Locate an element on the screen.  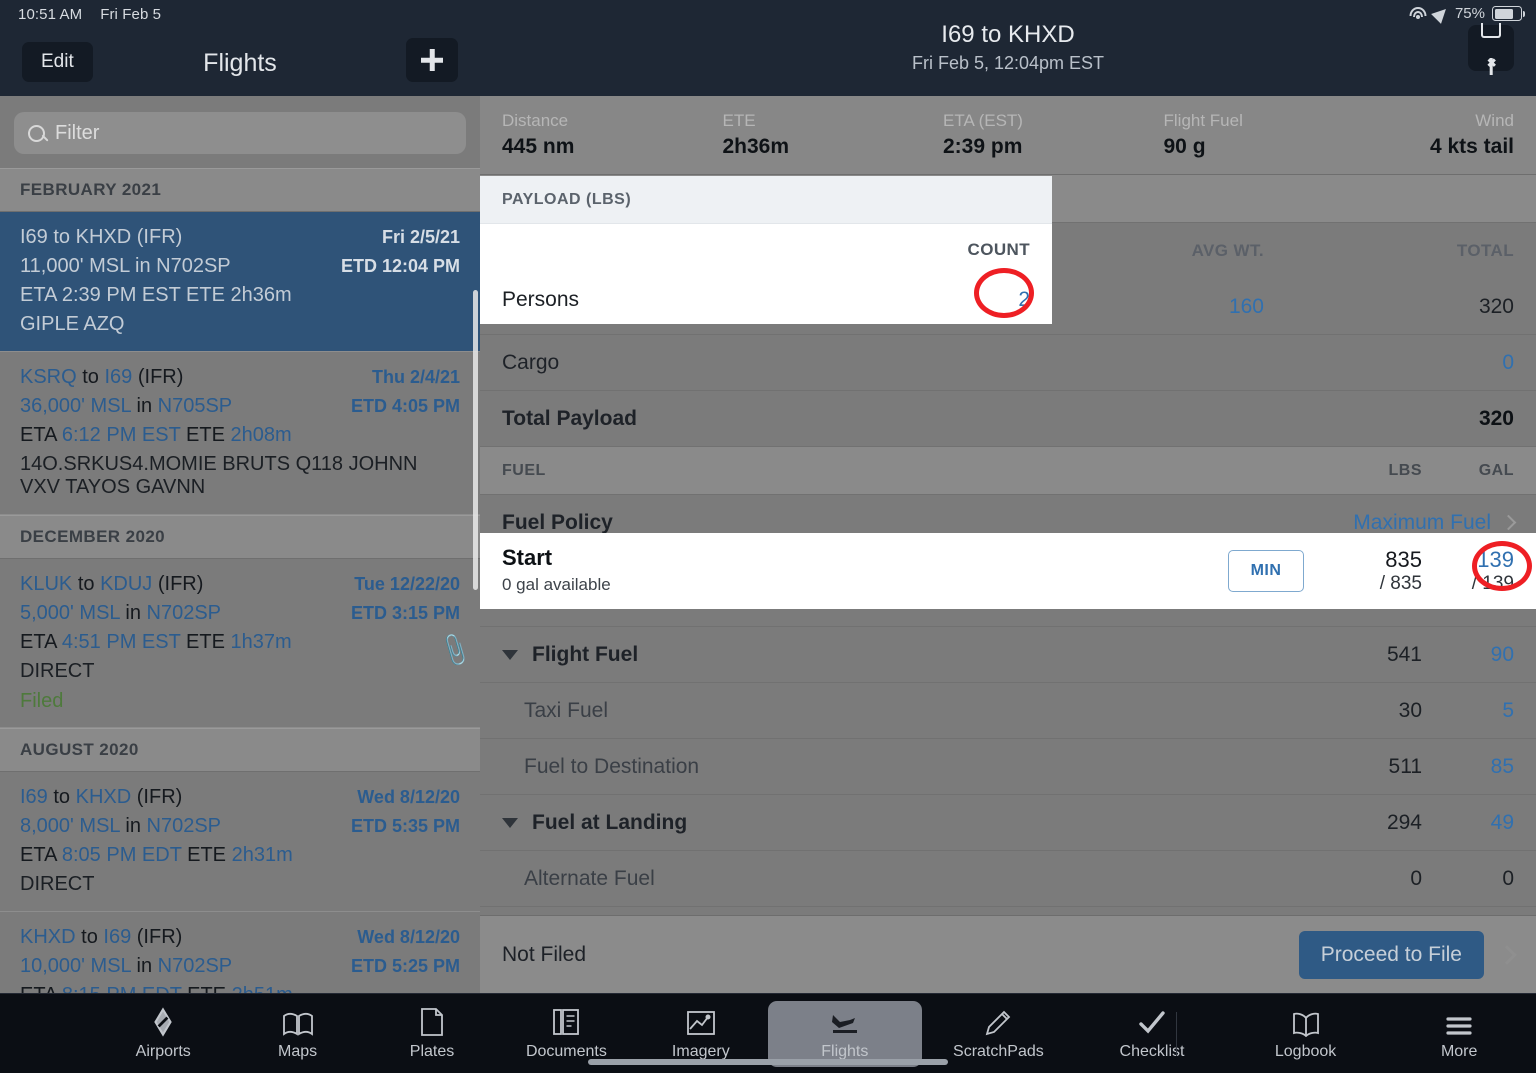
tab-label: Logbook is located at coordinates (1305, 1051).